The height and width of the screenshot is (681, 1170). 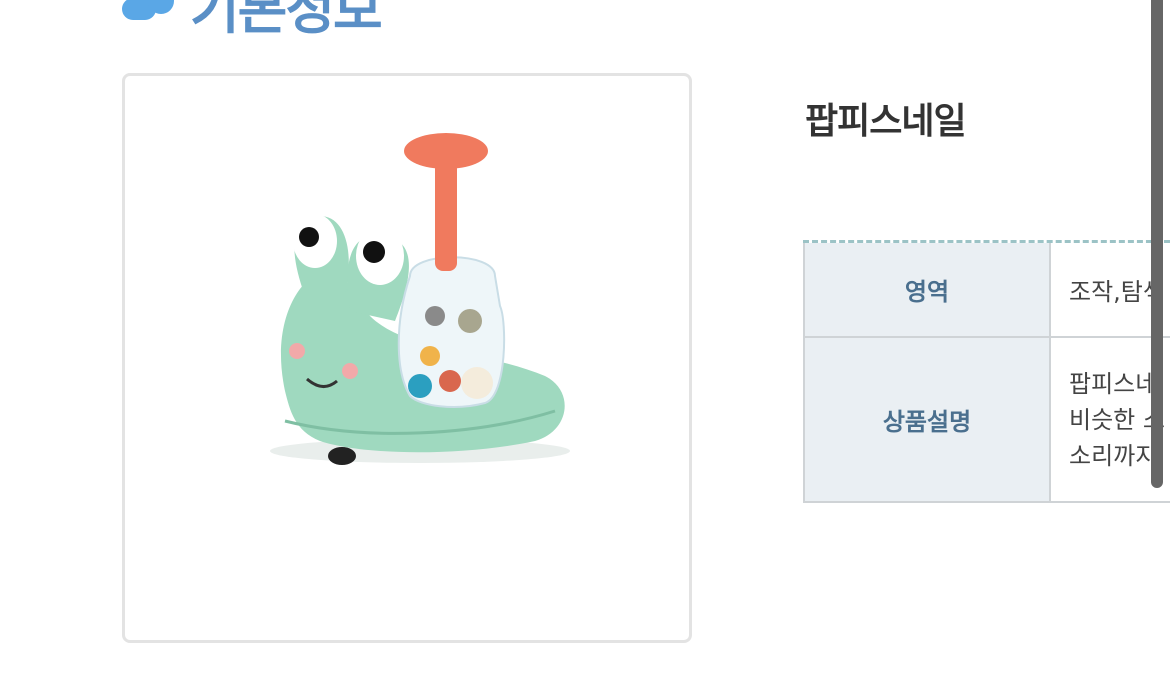 What do you see at coordinates (927, 419) in the screenshot?
I see `table-header-cell: 상품설명` at bounding box center [927, 419].